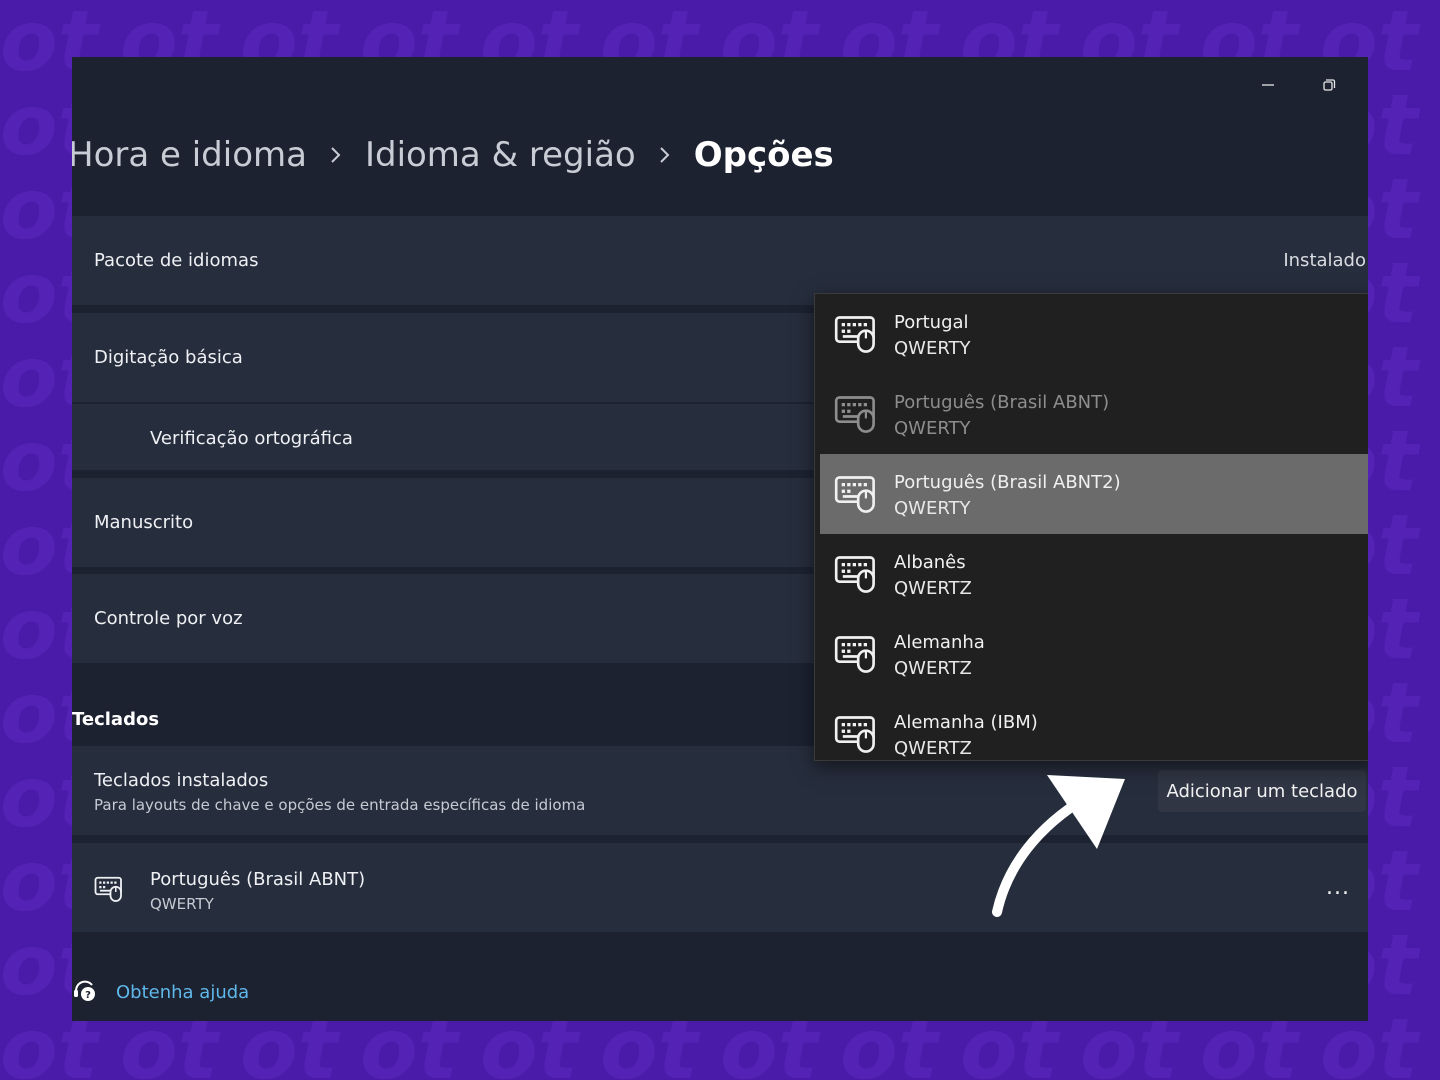 Image resolution: width=1440 pixels, height=1080 pixels. Describe the element at coordinates (1094, 334) in the screenshot. I see `dropdown-item: Portugal QWERTY` at that location.